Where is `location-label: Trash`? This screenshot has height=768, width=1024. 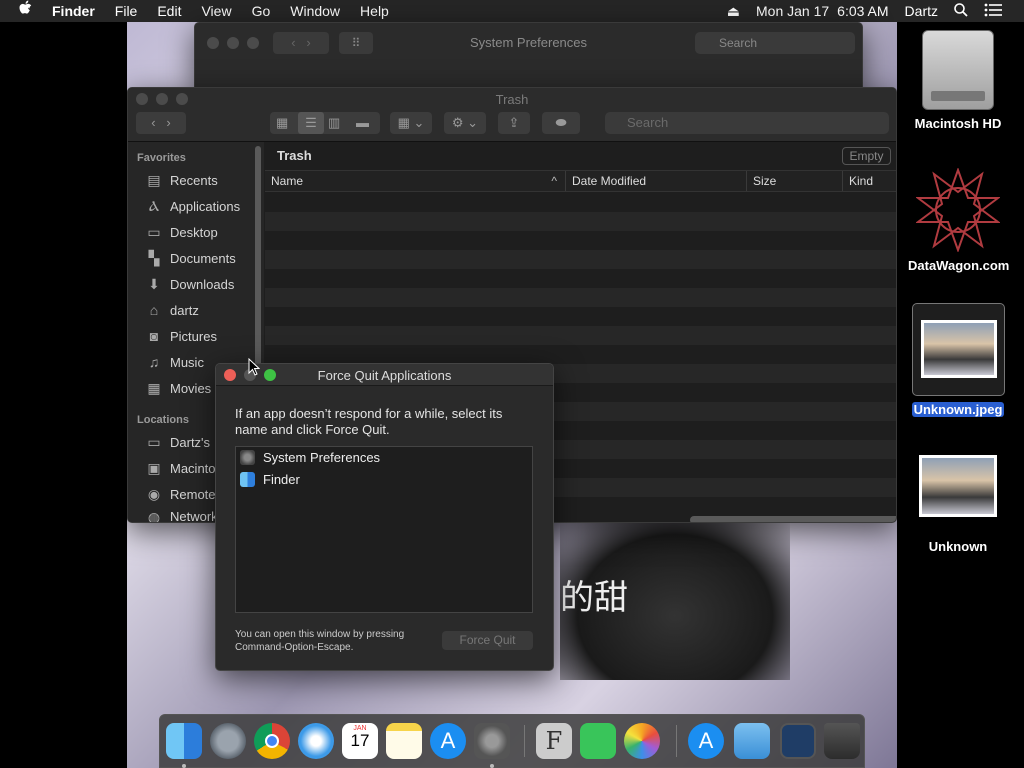 location-label: Trash is located at coordinates (294, 155).